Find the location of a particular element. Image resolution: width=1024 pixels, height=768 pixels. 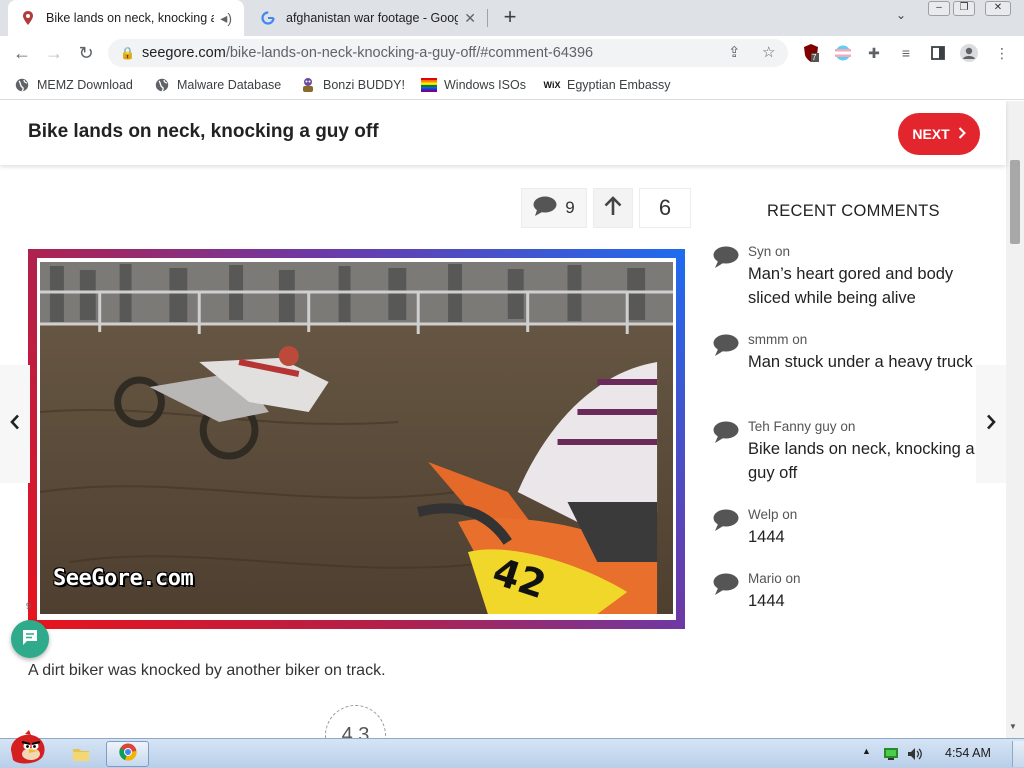

windows-taskbar: ▲ 4:54 AM is located at coordinates (512, 748).